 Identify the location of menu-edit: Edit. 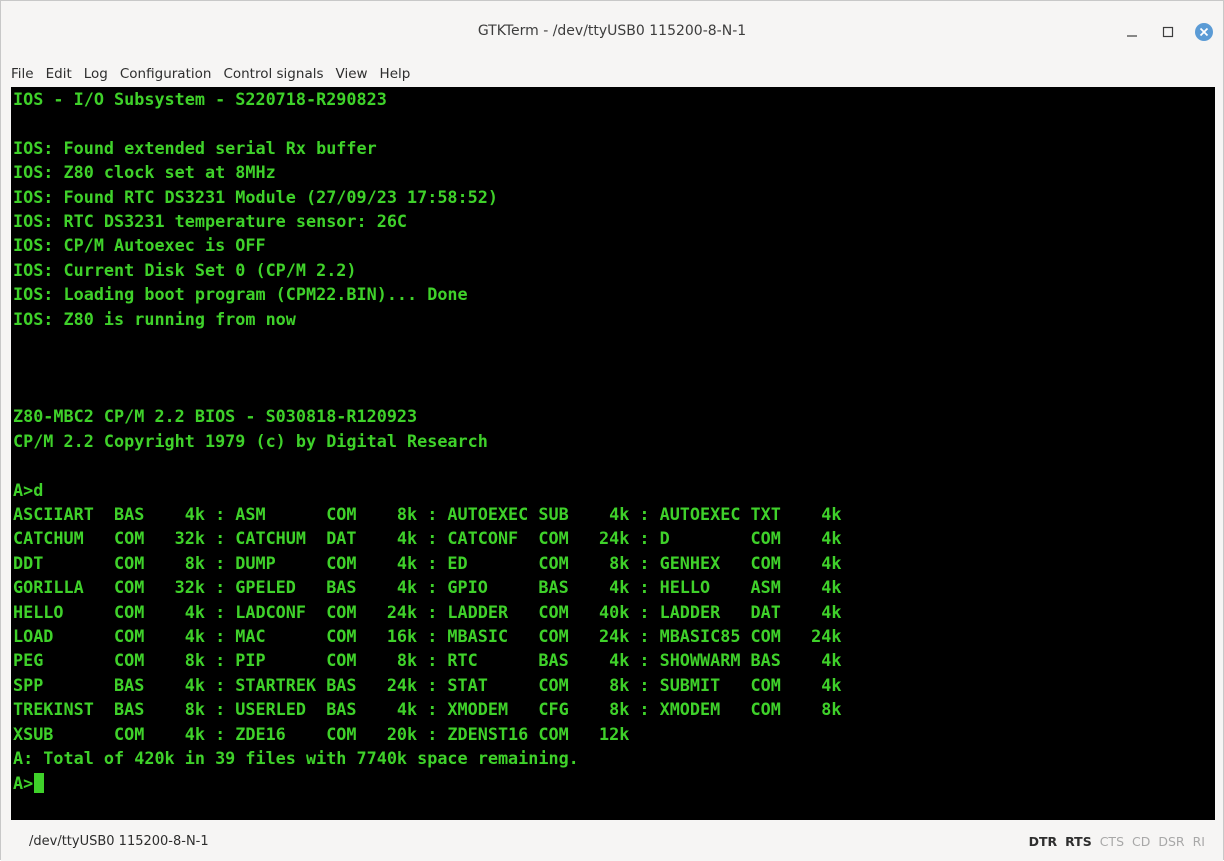
(59, 74).